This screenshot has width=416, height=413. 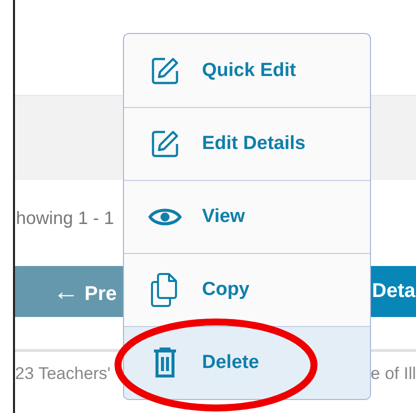 What do you see at coordinates (63, 374) in the screenshot?
I see `table-cell: 23 Teachers'` at bounding box center [63, 374].